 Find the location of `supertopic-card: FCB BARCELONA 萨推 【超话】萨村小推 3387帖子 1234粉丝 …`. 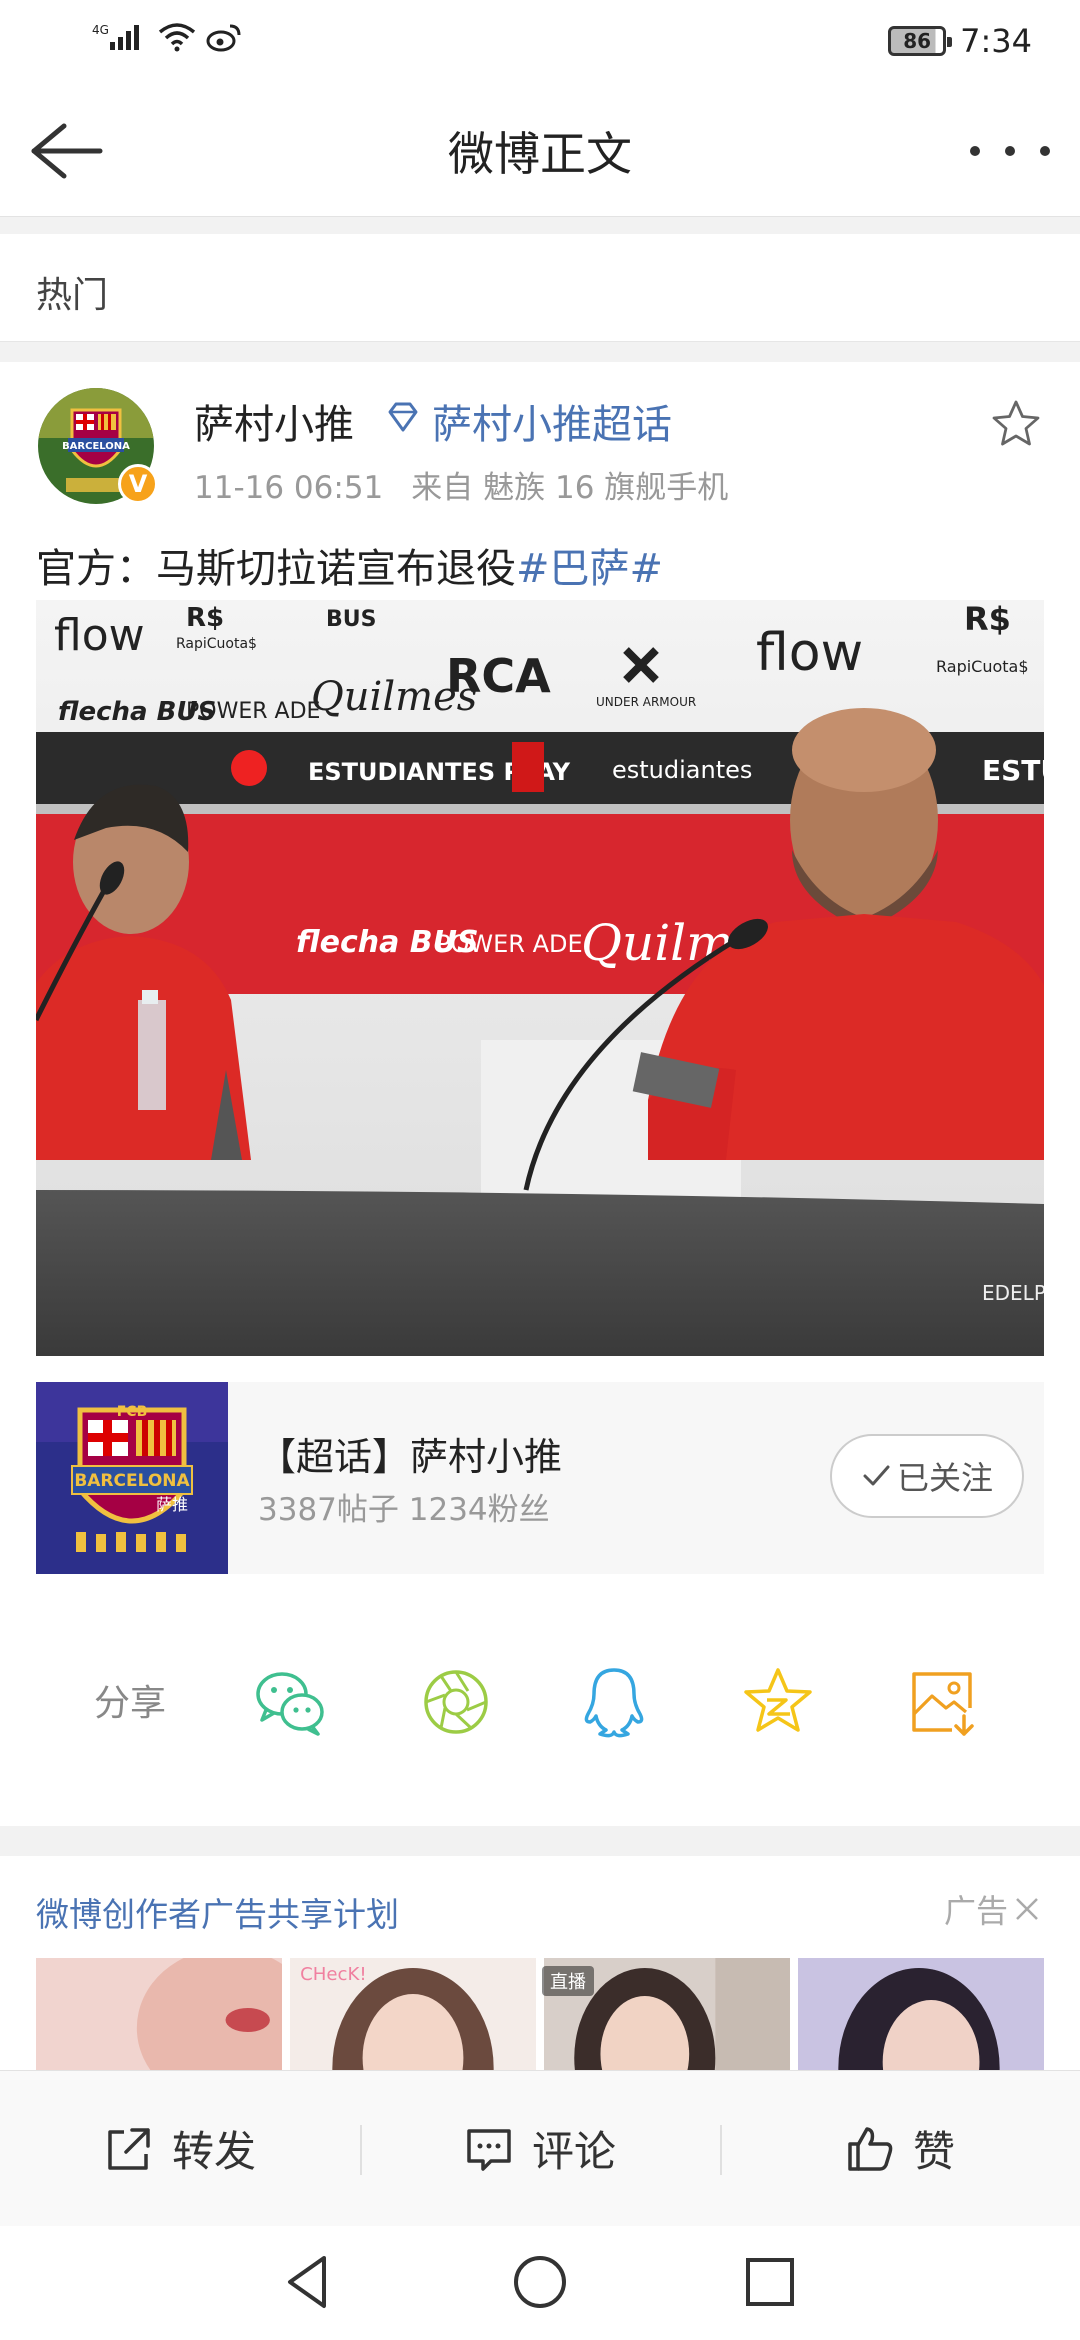

supertopic-card: FCB BARCELONA 萨推 【超话】萨村小推 3387帖子 1234粉丝 … is located at coordinates (540, 1478).